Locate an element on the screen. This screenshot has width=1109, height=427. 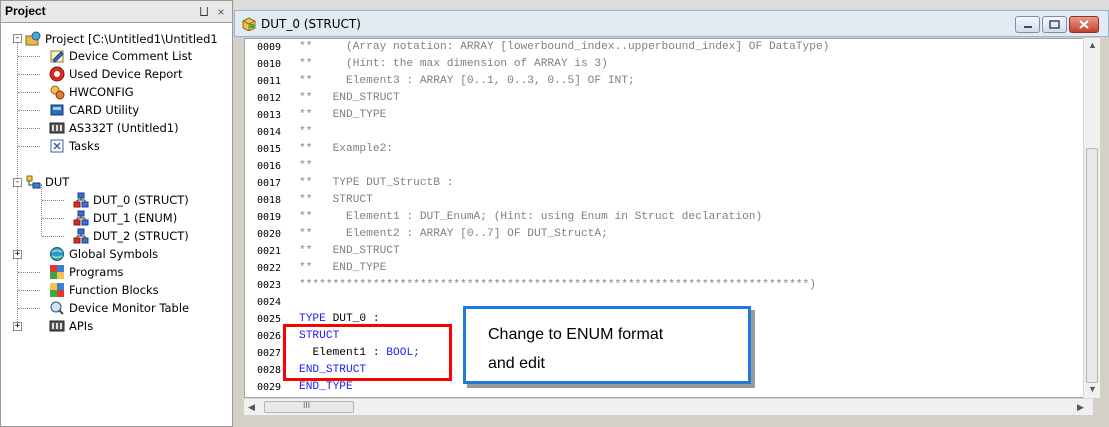
annotation-callout: Change to ENUM format and edit is located at coordinates (607, 345).